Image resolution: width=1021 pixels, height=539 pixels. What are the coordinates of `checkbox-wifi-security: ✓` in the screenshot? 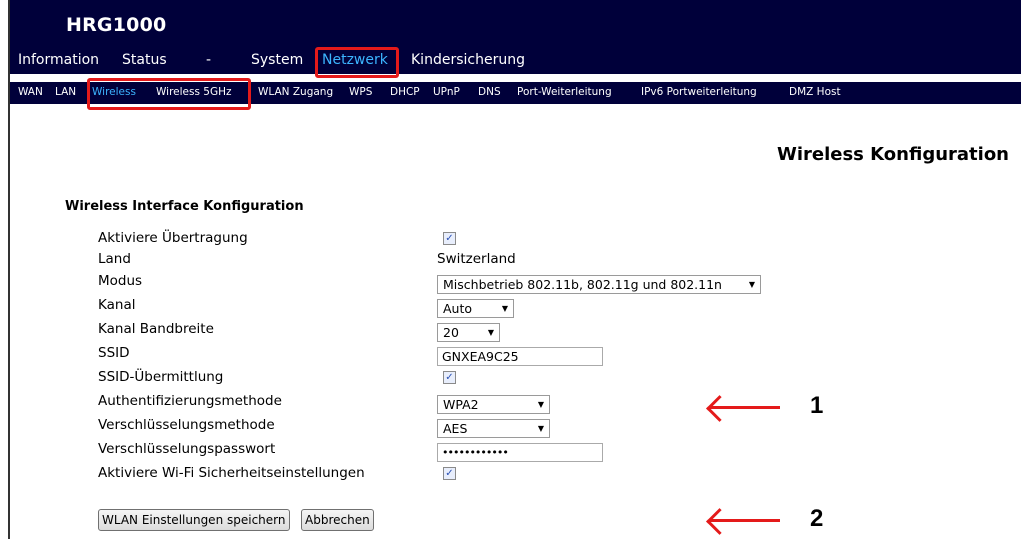 It's located at (449, 473).